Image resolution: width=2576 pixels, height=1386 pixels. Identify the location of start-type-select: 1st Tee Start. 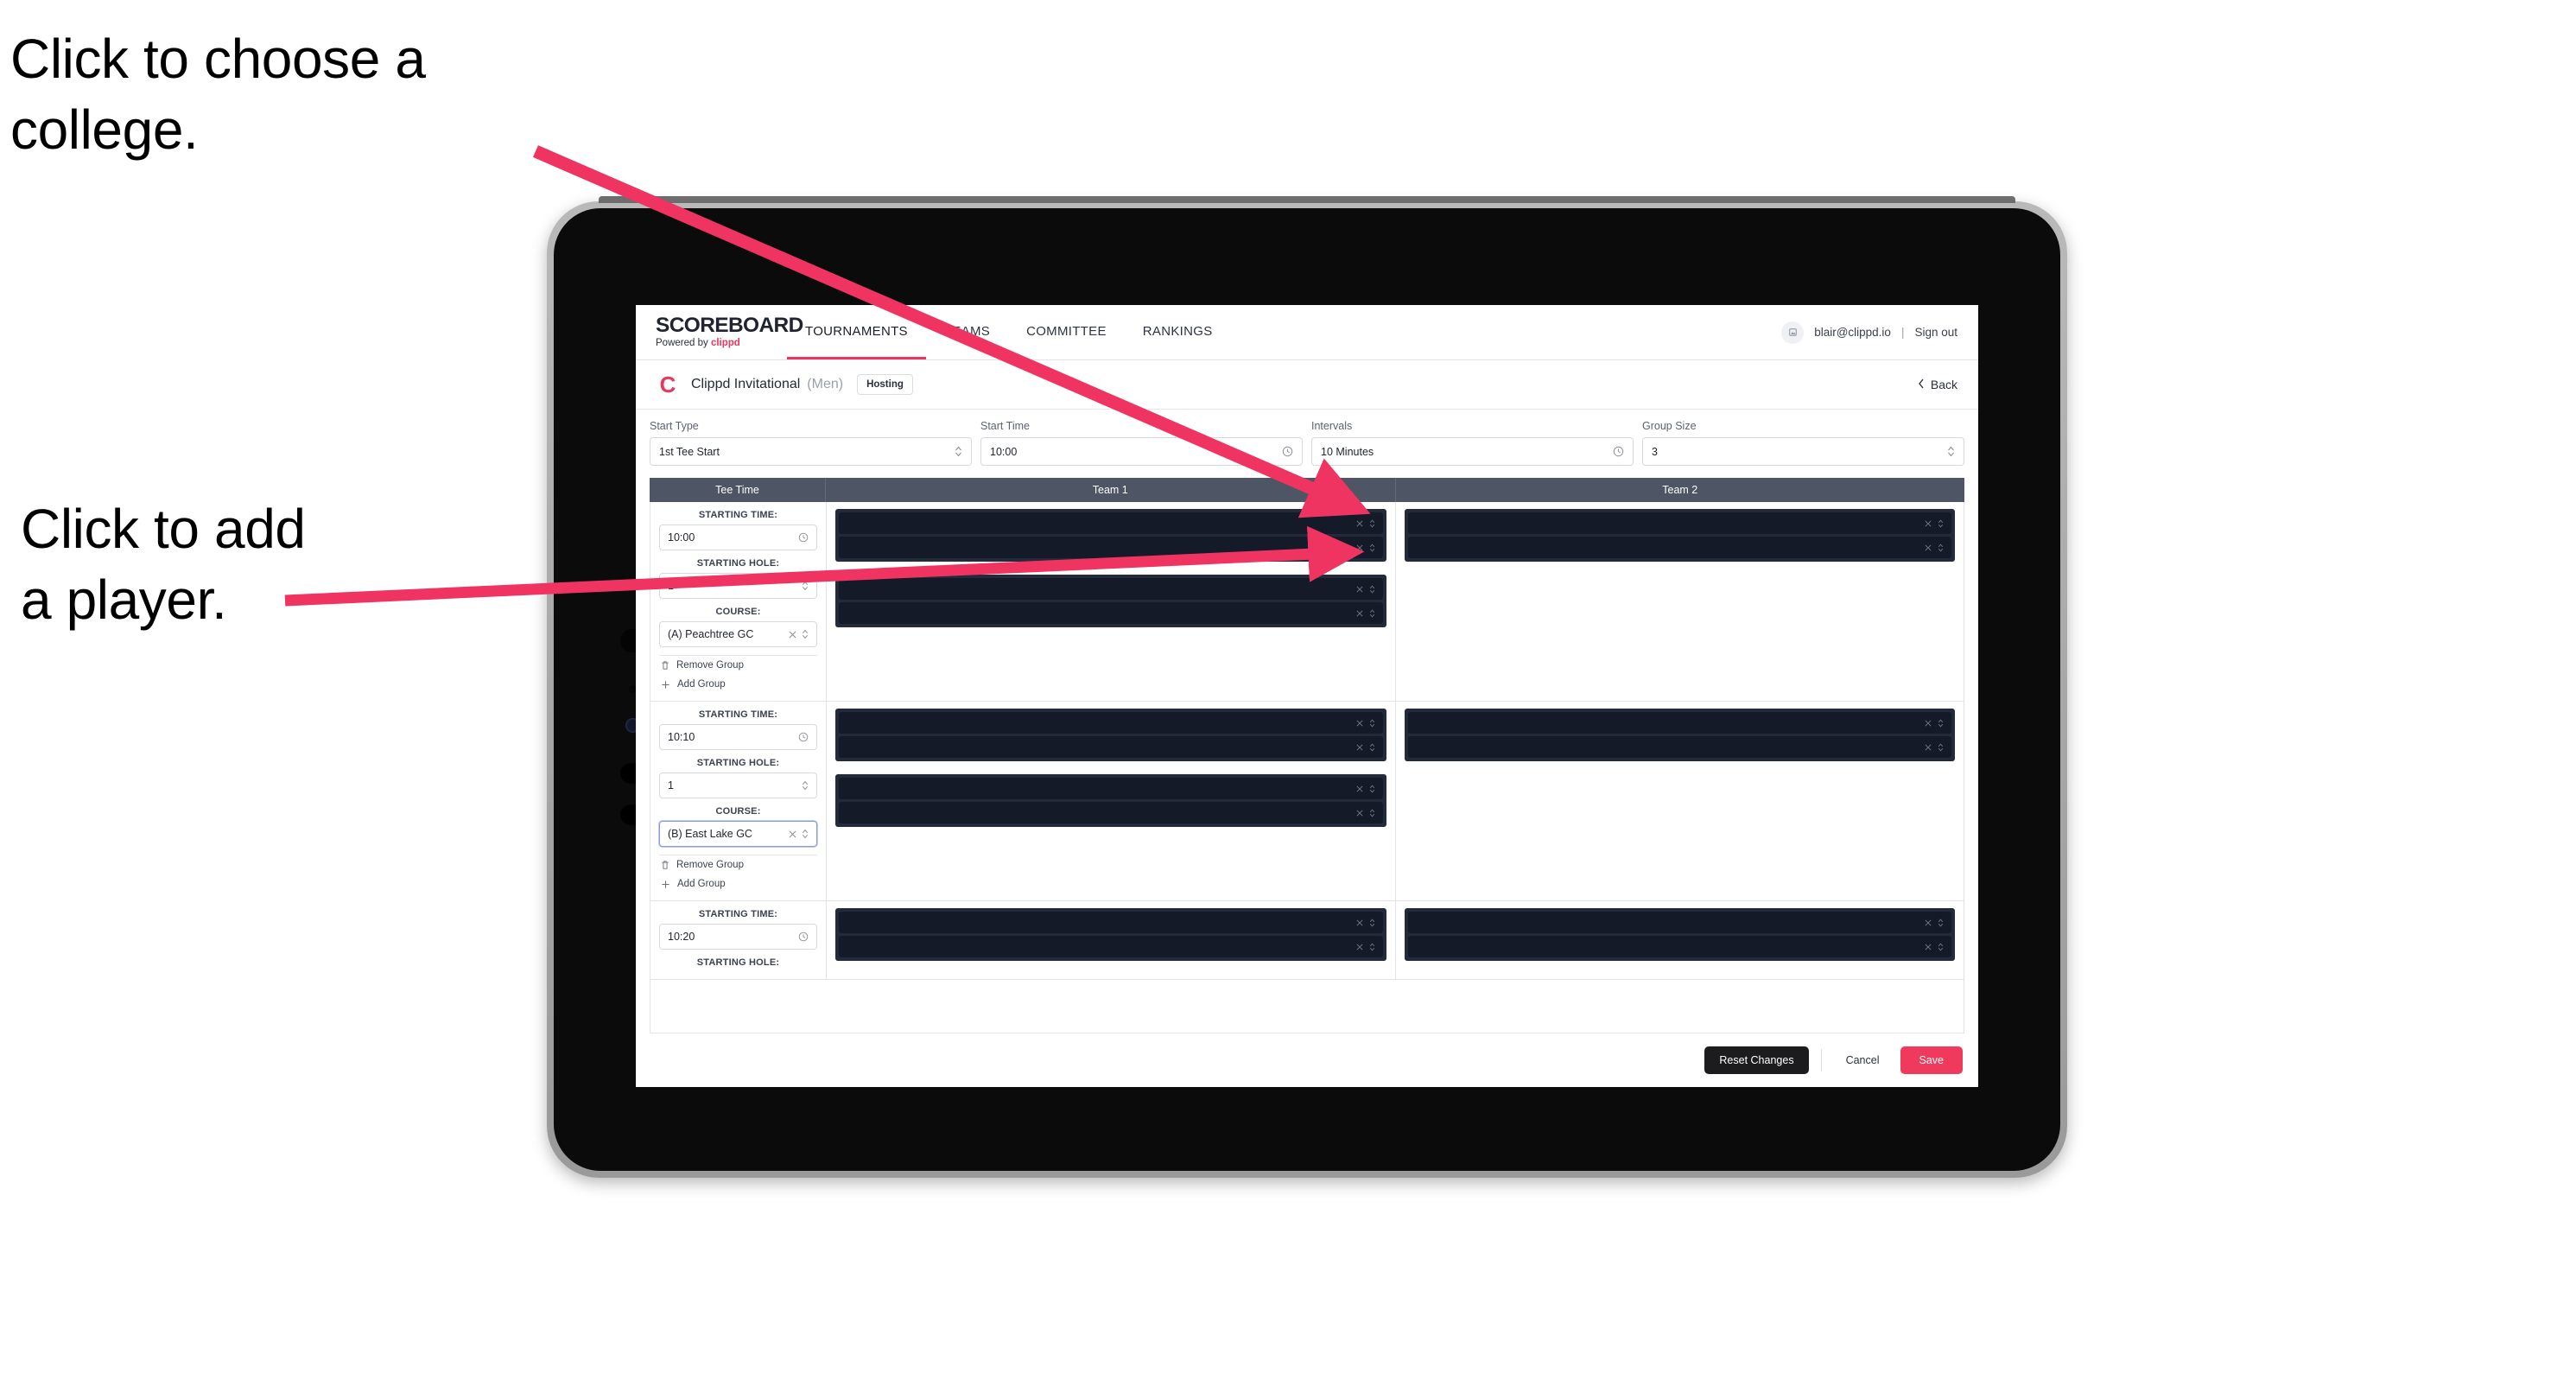
(811, 451).